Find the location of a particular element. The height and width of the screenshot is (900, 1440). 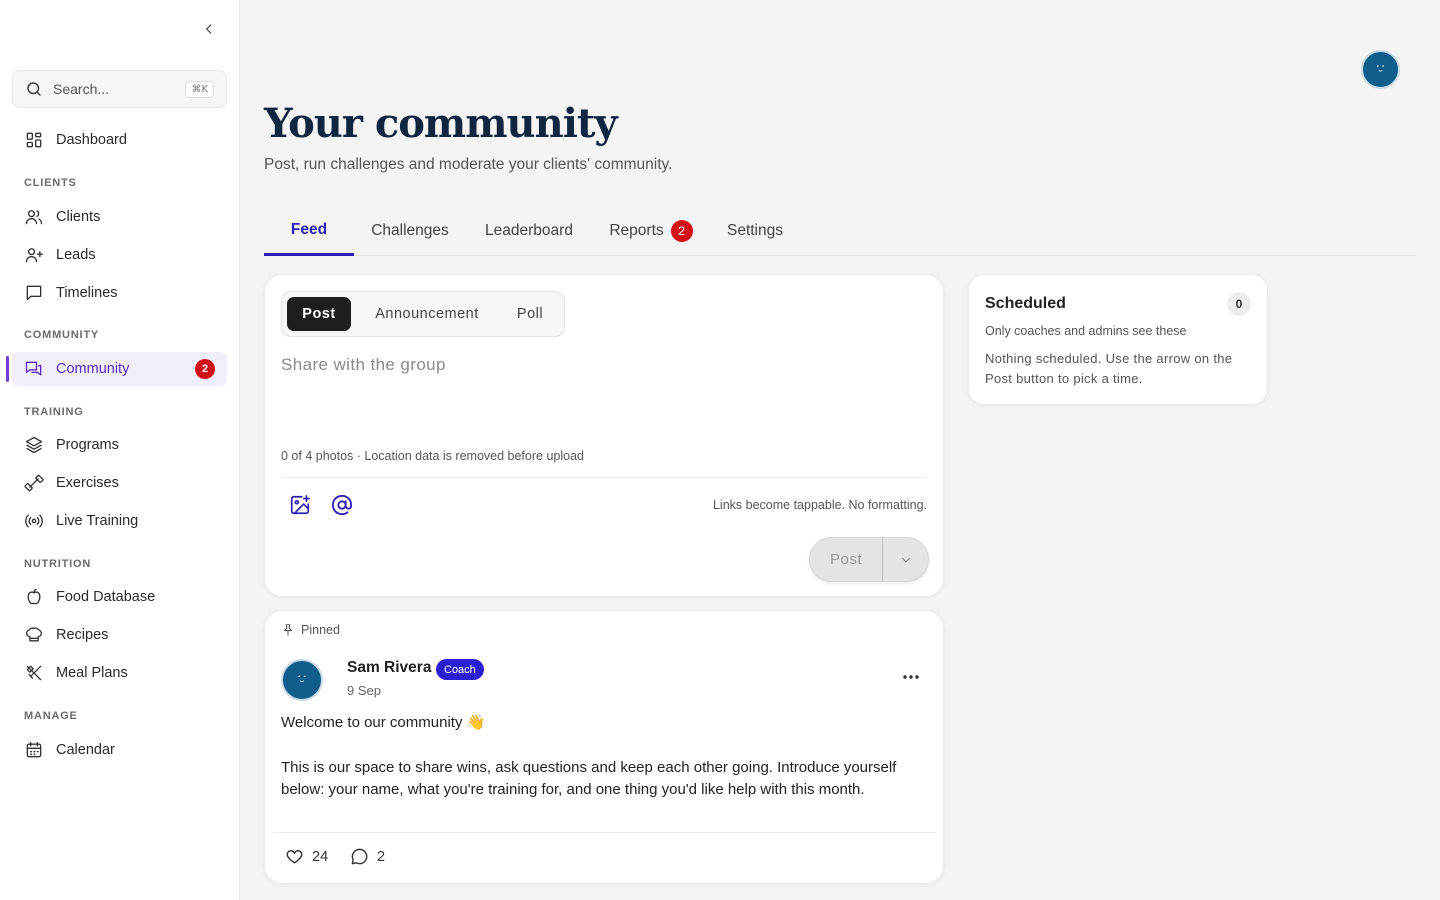

author-name: Sam Rivera is located at coordinates (389, 668).